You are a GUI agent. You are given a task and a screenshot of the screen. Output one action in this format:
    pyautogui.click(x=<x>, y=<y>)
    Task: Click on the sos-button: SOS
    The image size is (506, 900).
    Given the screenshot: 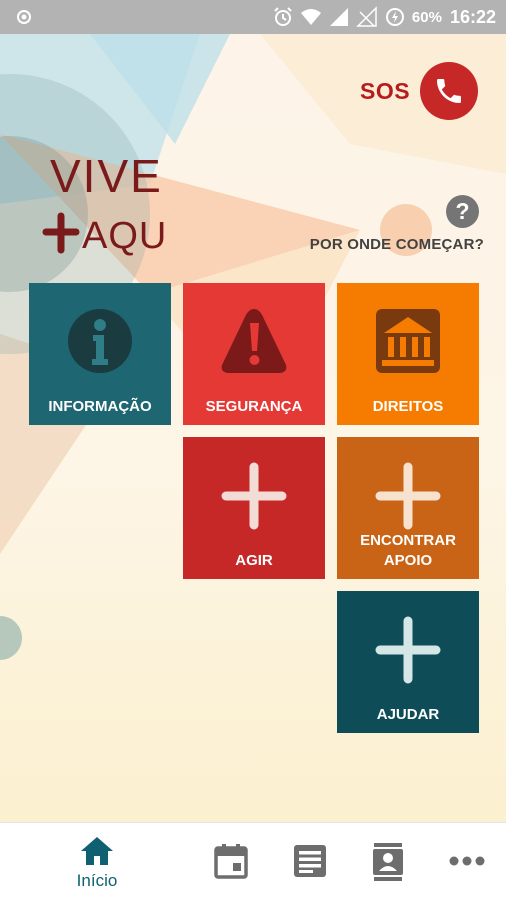 What is the action you would take?
    pyautogui.click(x=419, y=91)
    